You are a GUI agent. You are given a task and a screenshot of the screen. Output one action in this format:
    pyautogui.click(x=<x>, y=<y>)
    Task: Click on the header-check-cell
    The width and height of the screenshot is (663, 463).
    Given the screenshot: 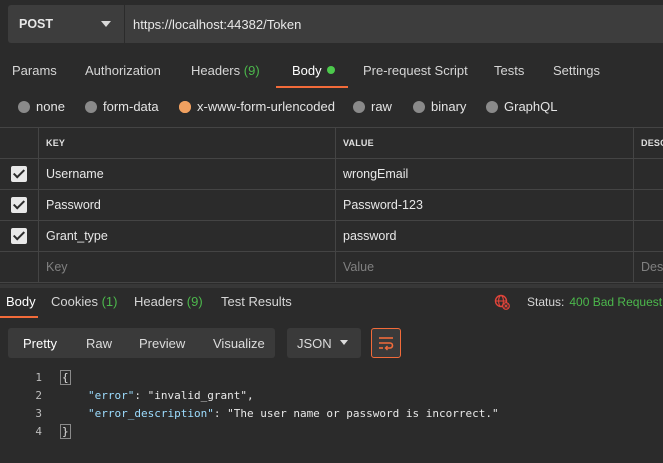 What is the action you would take?
    pyautogui.click(x=19, y=143)
    